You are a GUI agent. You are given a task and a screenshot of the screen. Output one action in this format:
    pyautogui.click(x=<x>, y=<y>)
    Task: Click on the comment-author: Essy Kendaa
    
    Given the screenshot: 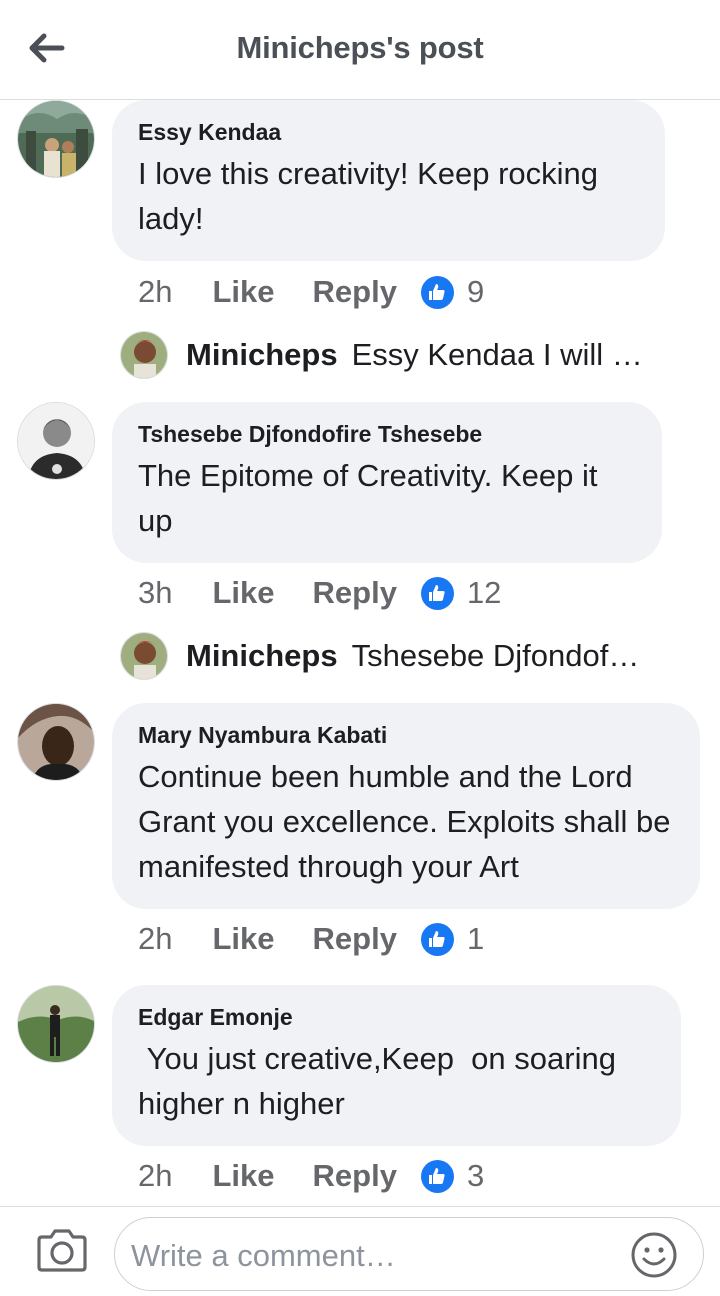 What is the action you would take?
    pyautogui.click(x=388, y=132)
    